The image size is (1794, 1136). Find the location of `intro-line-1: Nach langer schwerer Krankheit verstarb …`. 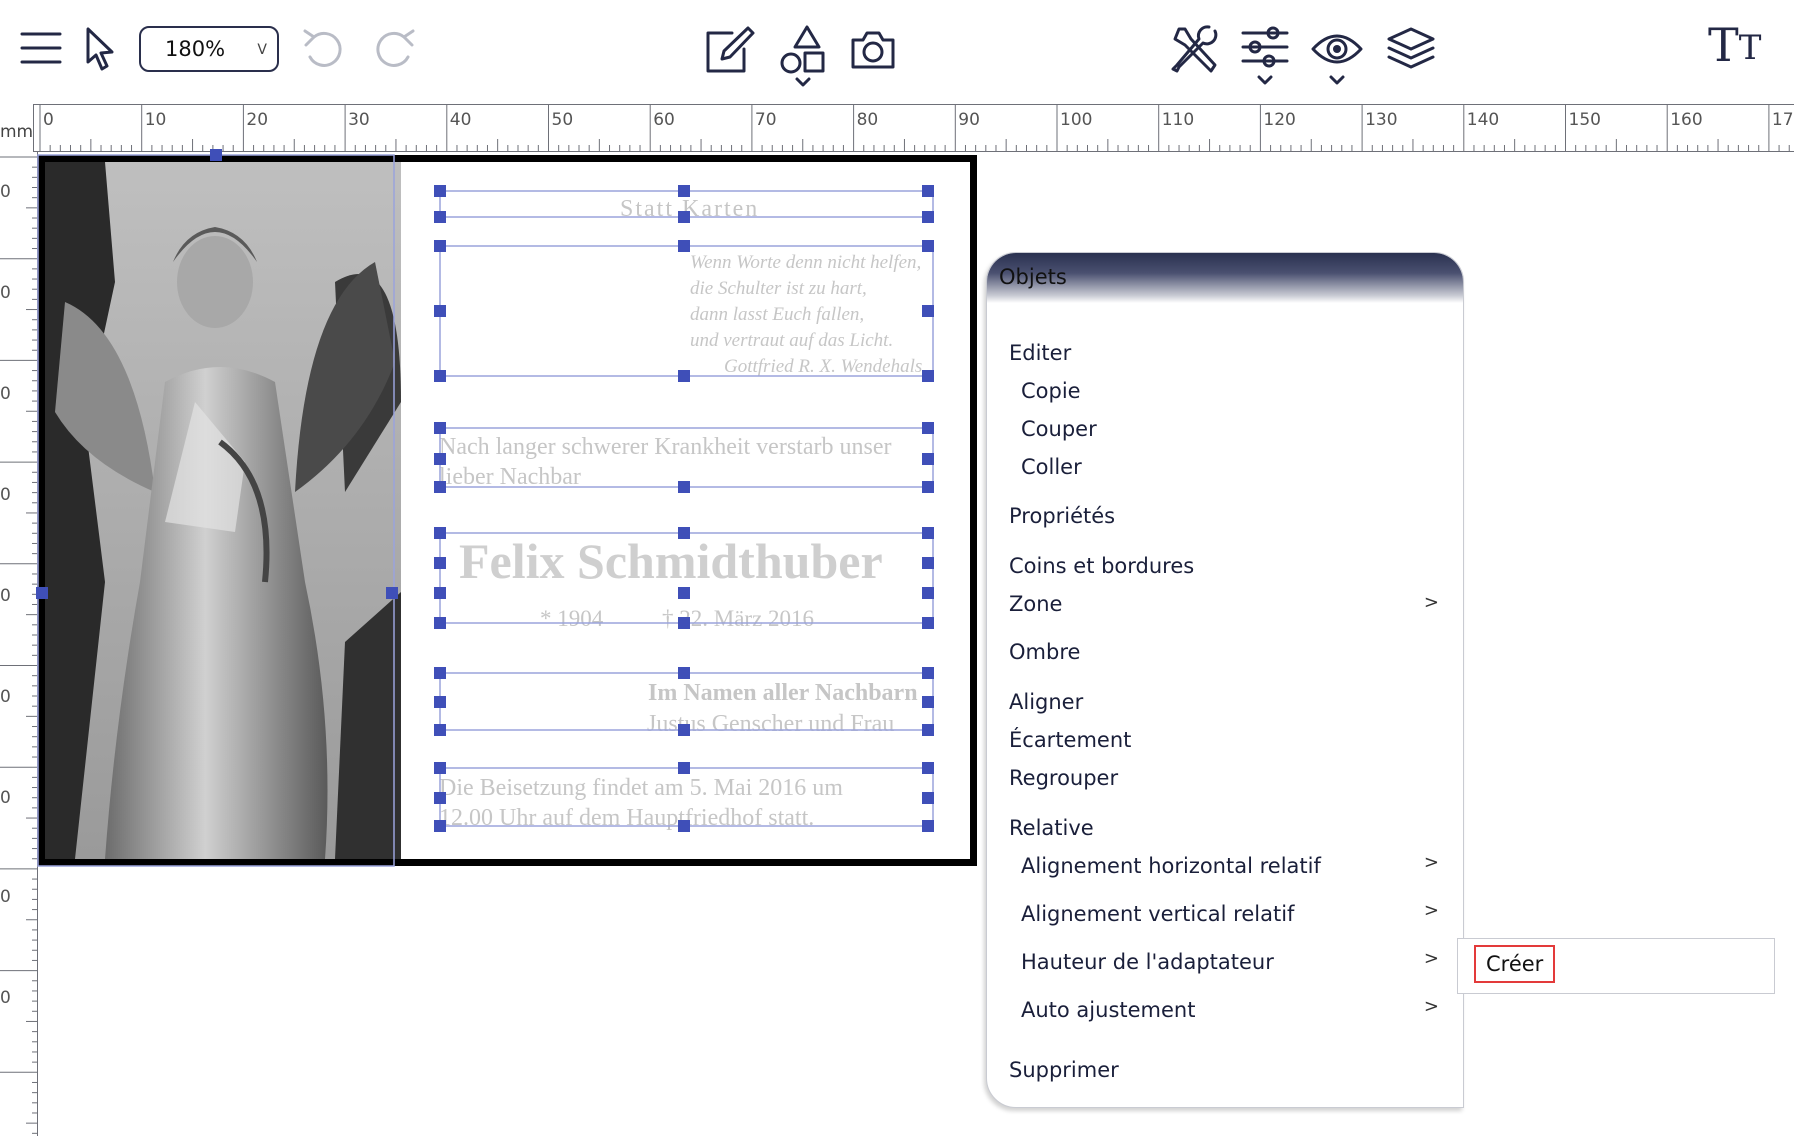

intro-line-1: Nach langer schwerer Krankheit verstarb … is located at coordinates (665, 447).